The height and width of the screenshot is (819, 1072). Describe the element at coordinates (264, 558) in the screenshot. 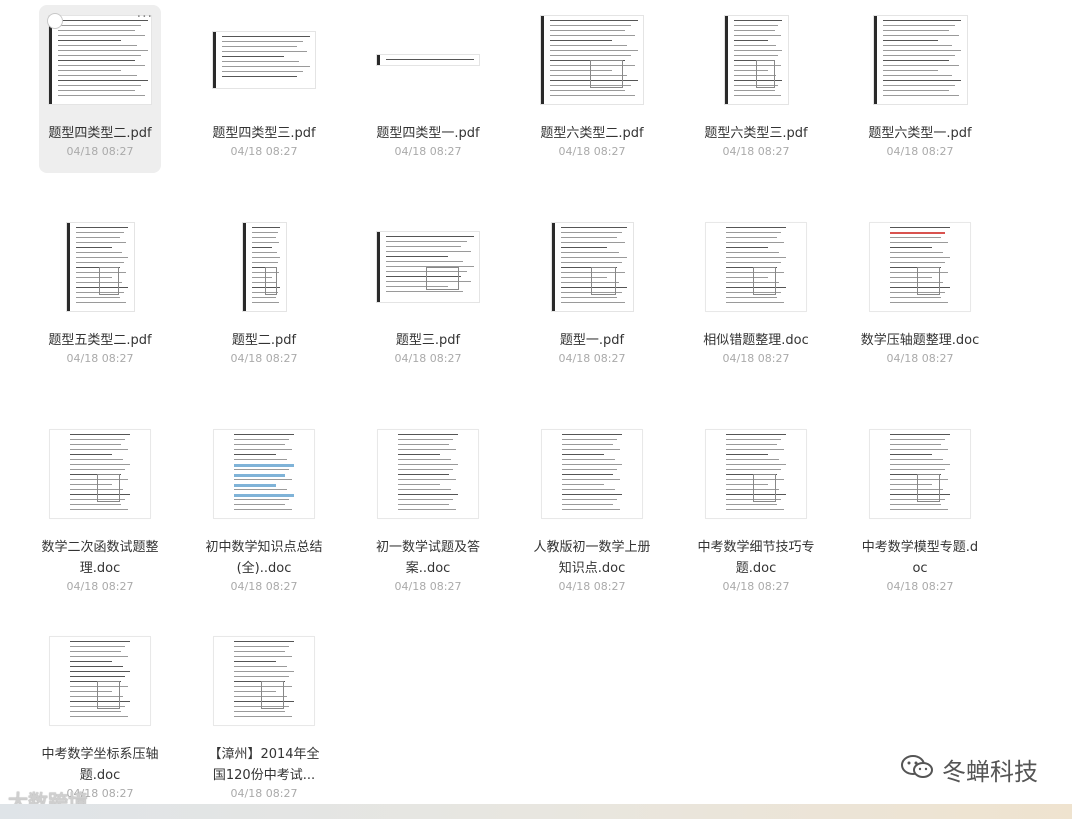

I see `file-name: 初中数学知识点总结(全)..doc` at that location.